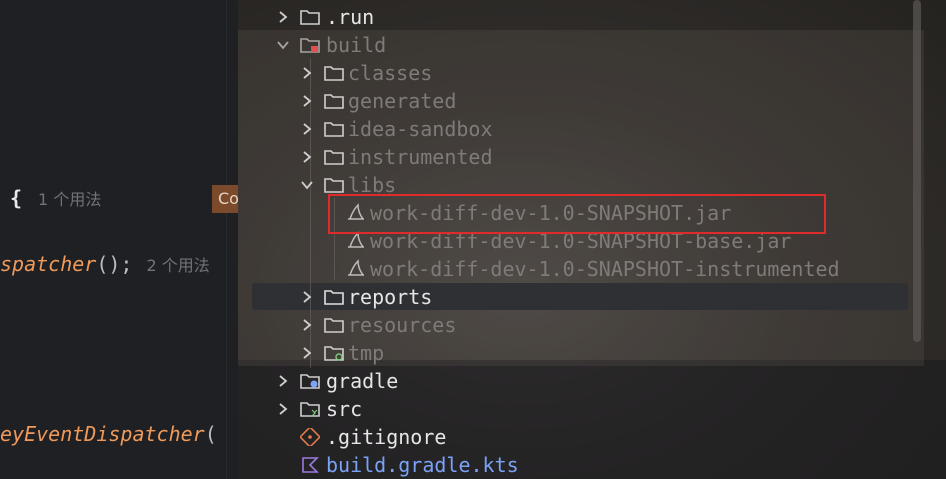 The image size is (946, 479). Describe the element at coordinates (310, 409) in the screenshot. I see `source-folder-icon` at that location.